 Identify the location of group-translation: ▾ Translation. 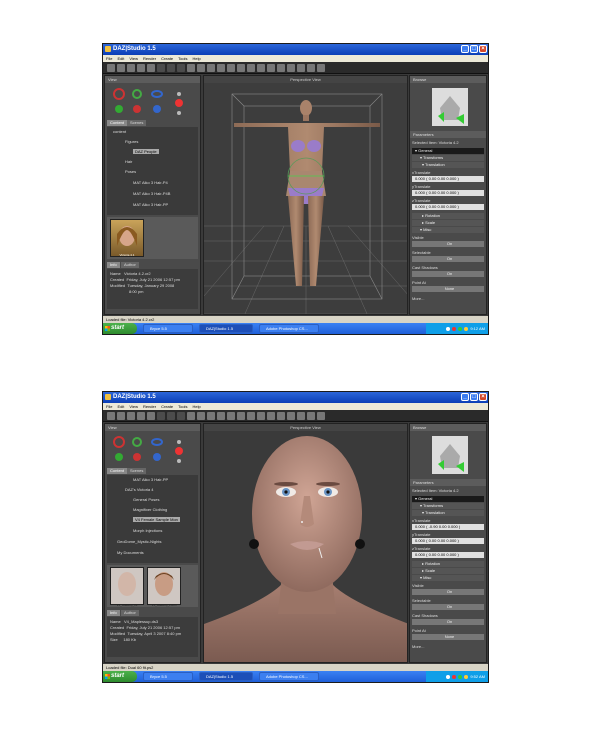
(448, 165).